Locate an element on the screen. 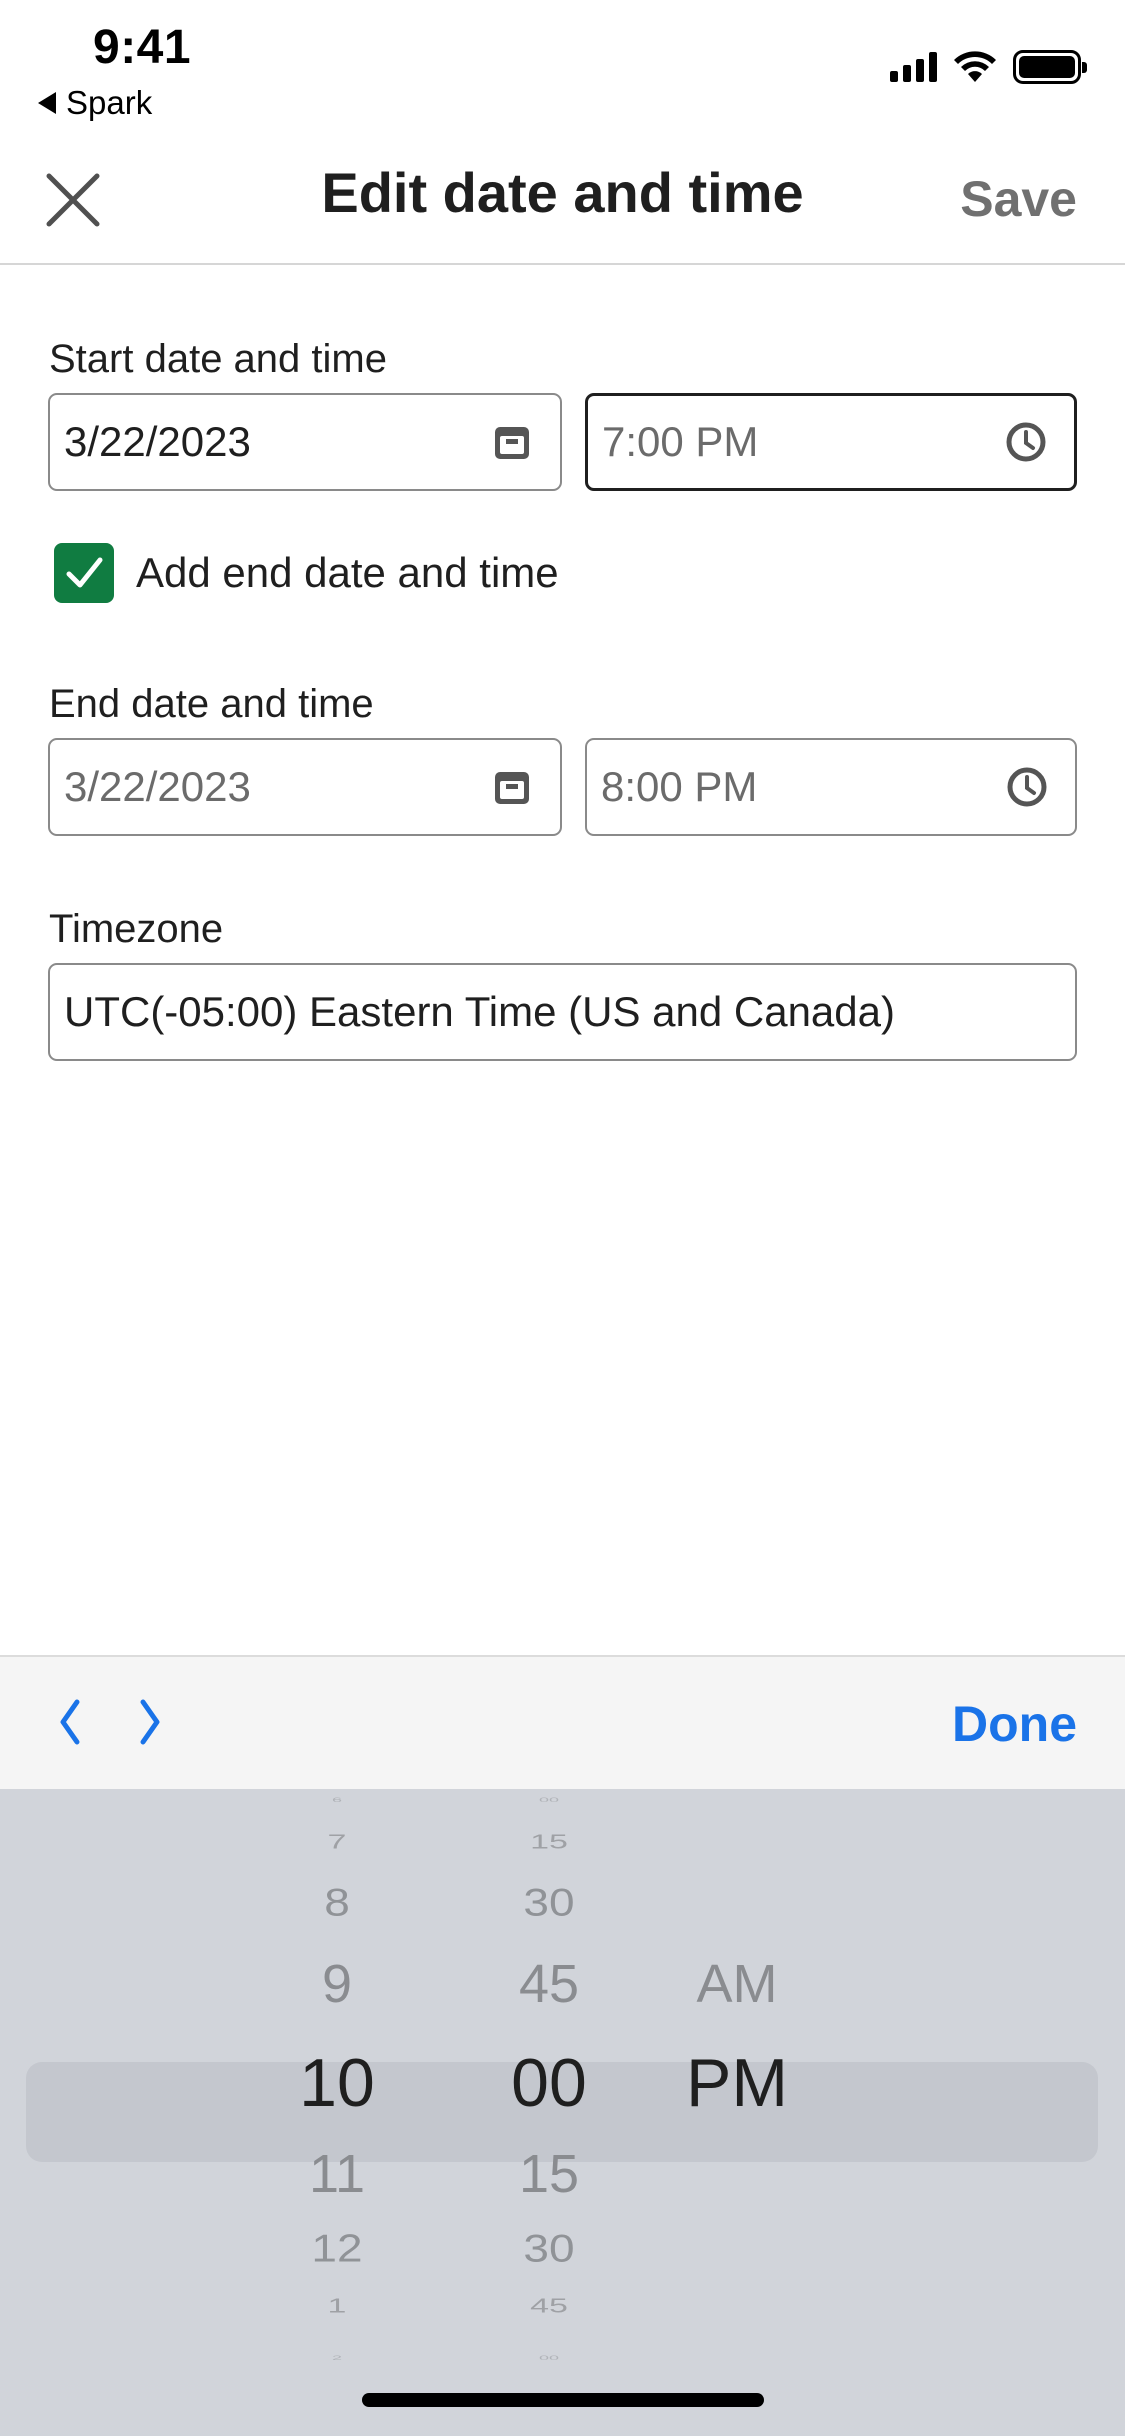 The width and height of the screenshot is (1125, 2436). checkbox-checked-icon is located at coordinates (84, 573).